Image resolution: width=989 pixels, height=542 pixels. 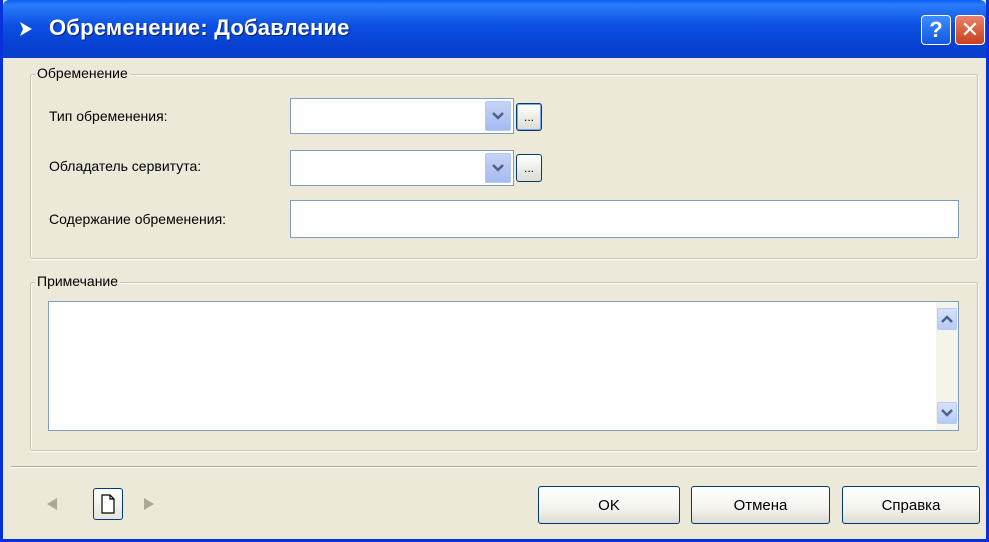 What do you see at coordinates (26, 29) in the screenshot?
I see `arrow-icon` at bounding box center [26, 29].